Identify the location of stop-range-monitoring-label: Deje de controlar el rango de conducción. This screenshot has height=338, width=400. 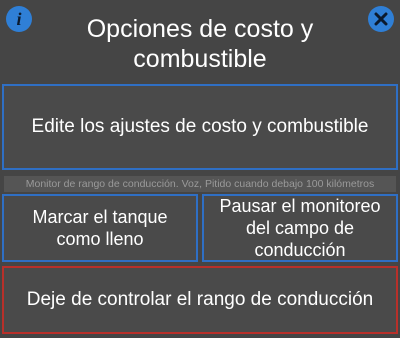
(200, 299).